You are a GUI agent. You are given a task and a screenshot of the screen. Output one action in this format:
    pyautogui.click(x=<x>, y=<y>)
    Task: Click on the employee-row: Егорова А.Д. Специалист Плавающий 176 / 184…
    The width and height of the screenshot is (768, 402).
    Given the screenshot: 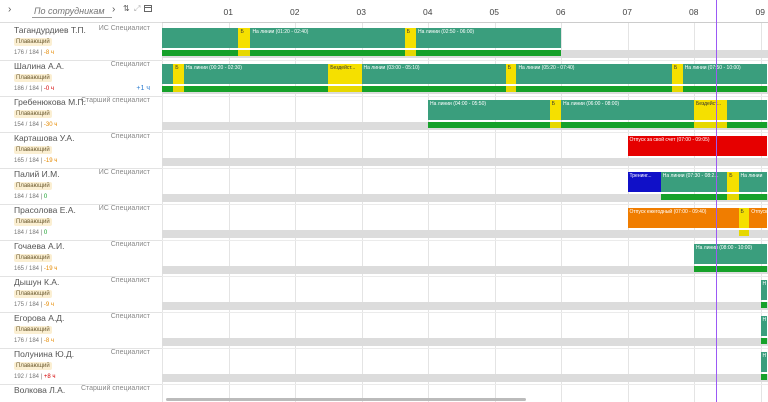 What is the action you would take?
    pyautogui.click(x=81, y=330)
    